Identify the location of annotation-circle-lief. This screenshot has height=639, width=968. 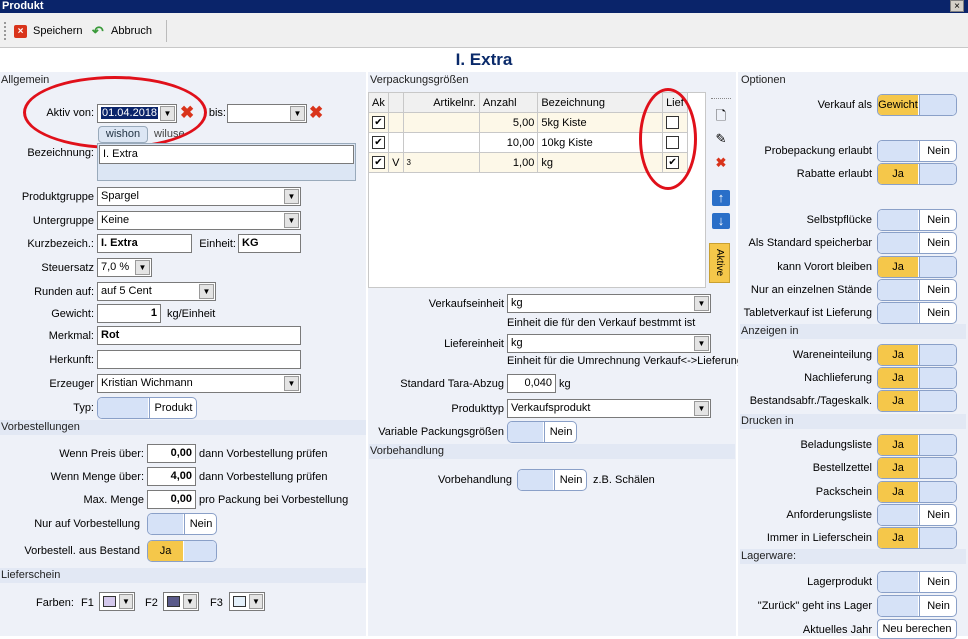
(668, 139).